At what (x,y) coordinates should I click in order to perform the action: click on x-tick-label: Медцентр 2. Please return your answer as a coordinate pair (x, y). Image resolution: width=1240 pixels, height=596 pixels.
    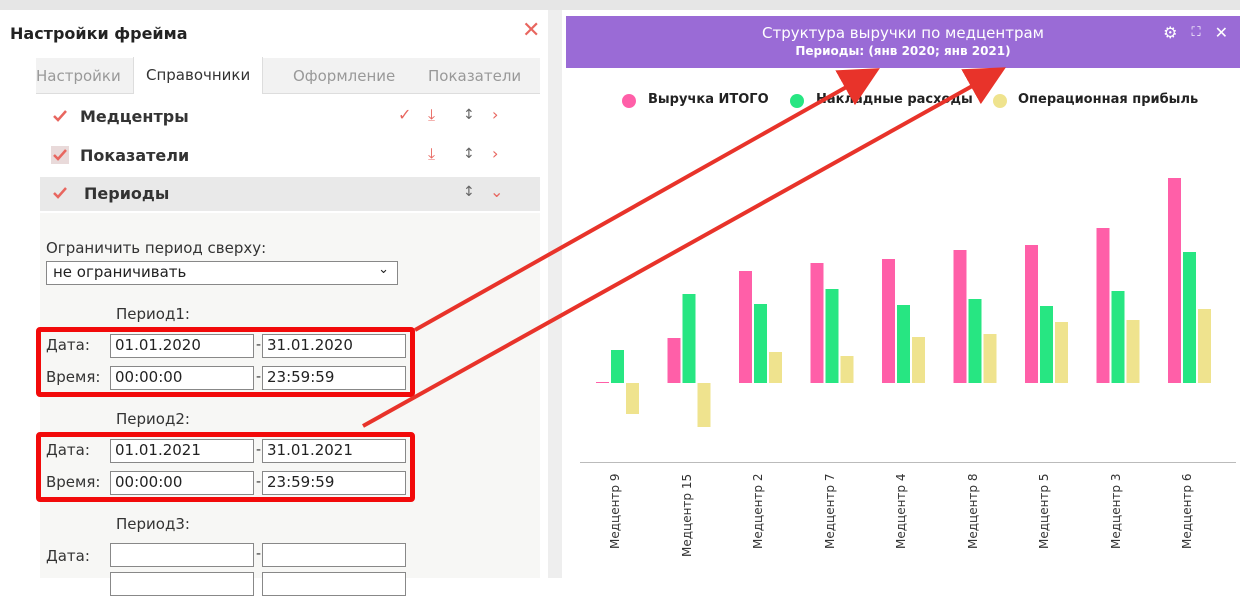
    Looking at the image, I should click on (758, 512).